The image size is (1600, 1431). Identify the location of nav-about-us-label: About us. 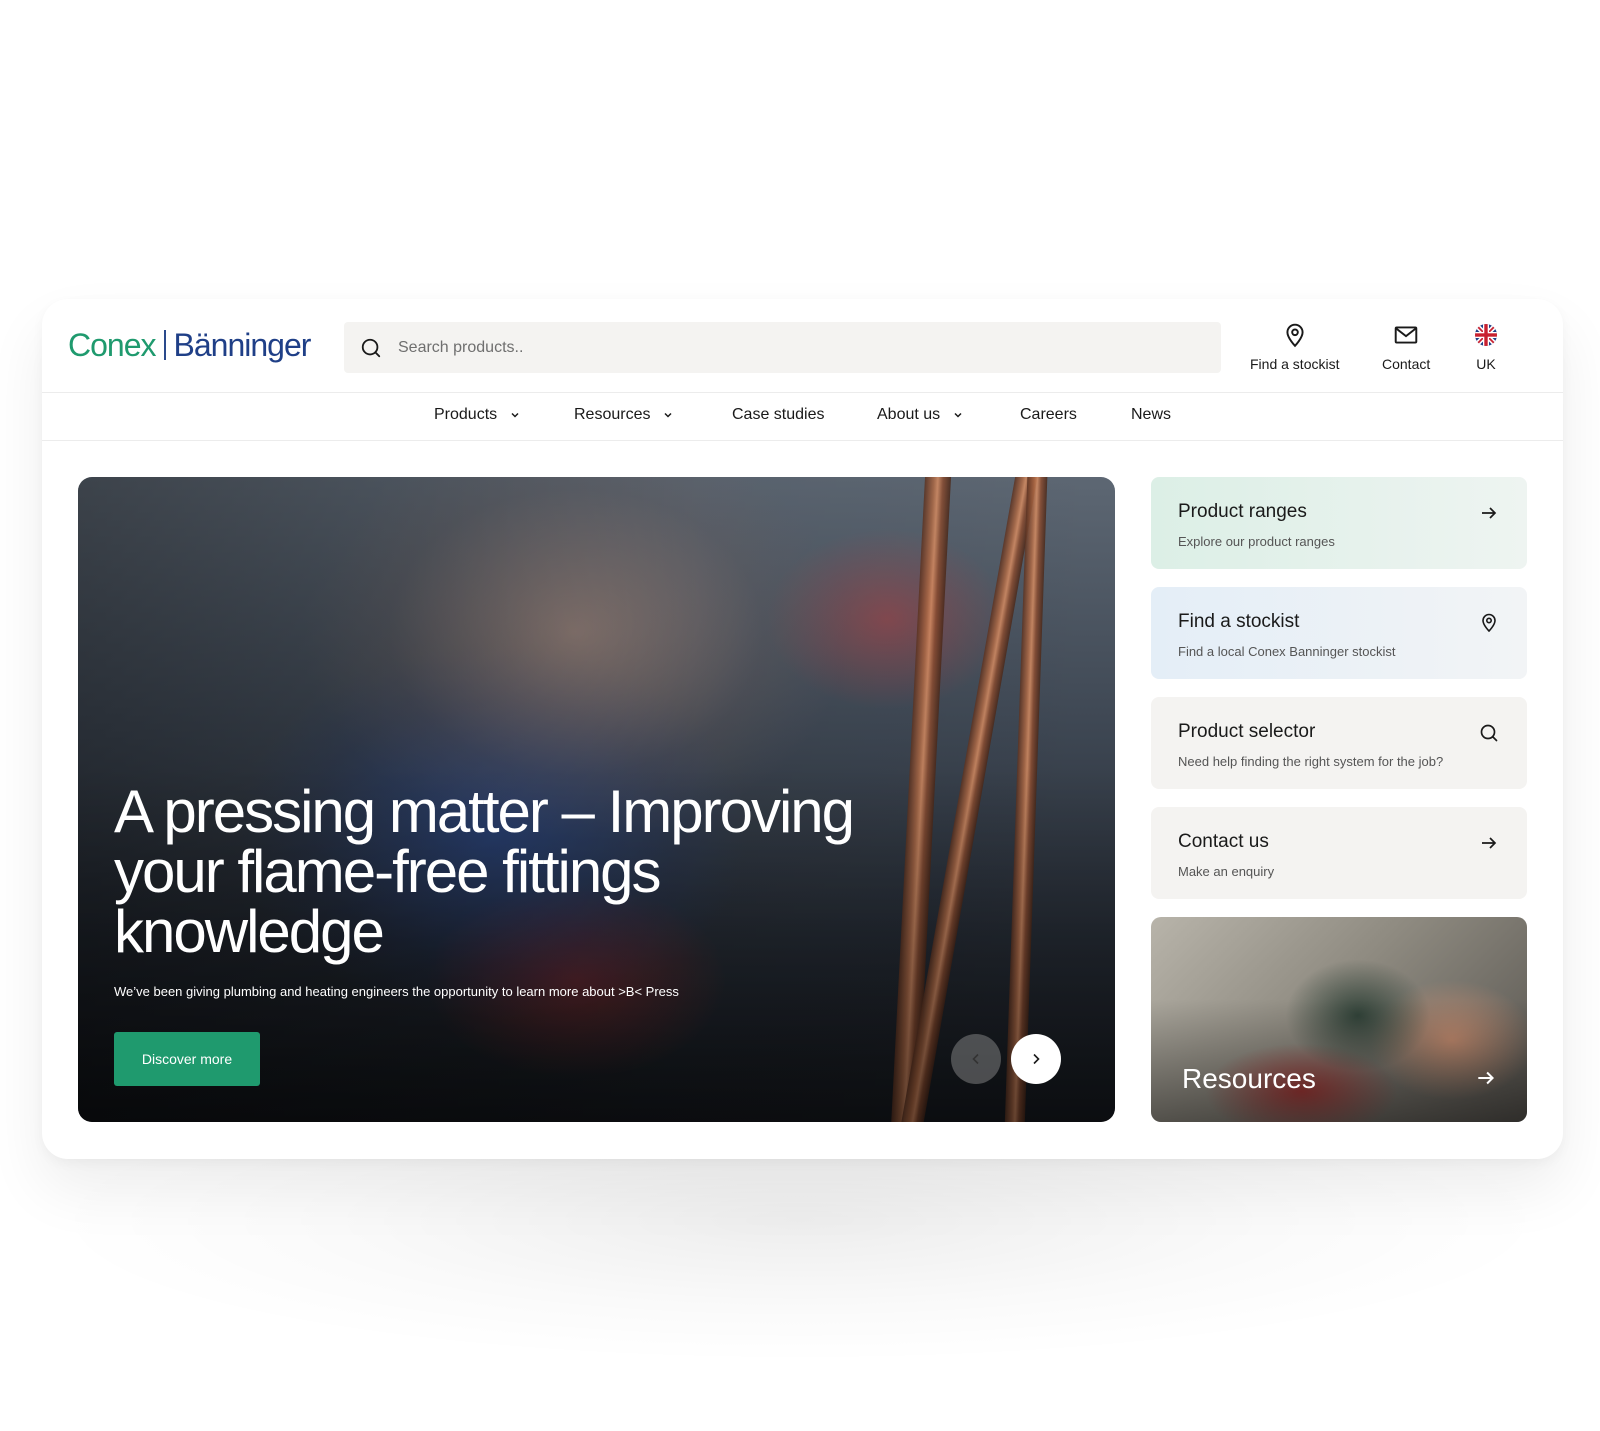
(909, 414).